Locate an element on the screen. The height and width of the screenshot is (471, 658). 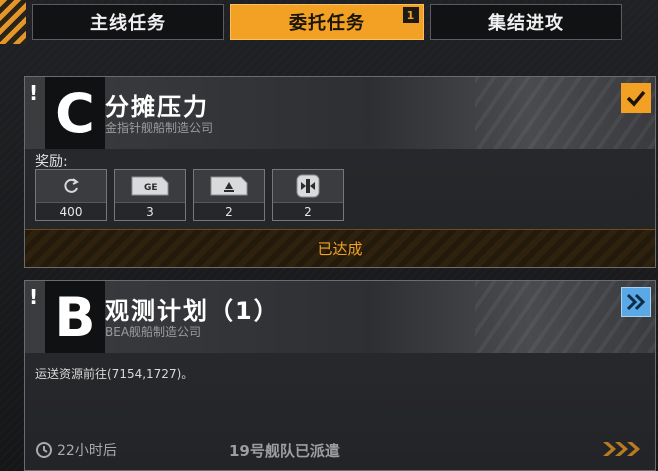
reward-count: 3 is located at coordinates (150, 211).